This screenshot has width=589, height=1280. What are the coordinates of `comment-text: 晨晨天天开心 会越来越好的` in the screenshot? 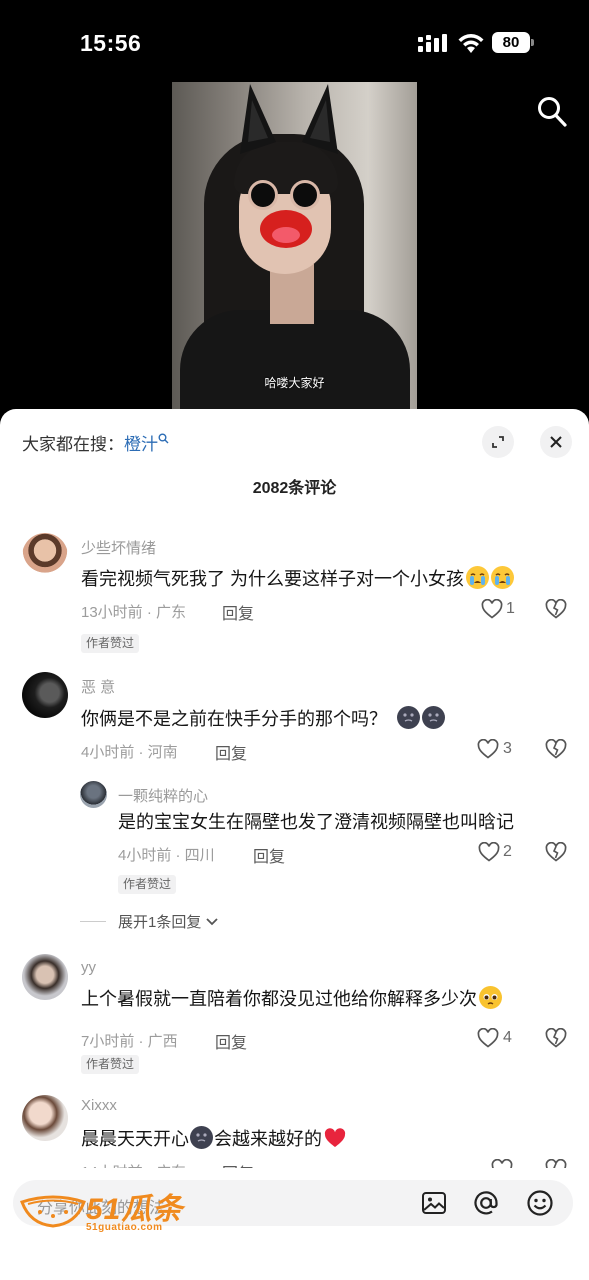 It's located at (213, 1138).